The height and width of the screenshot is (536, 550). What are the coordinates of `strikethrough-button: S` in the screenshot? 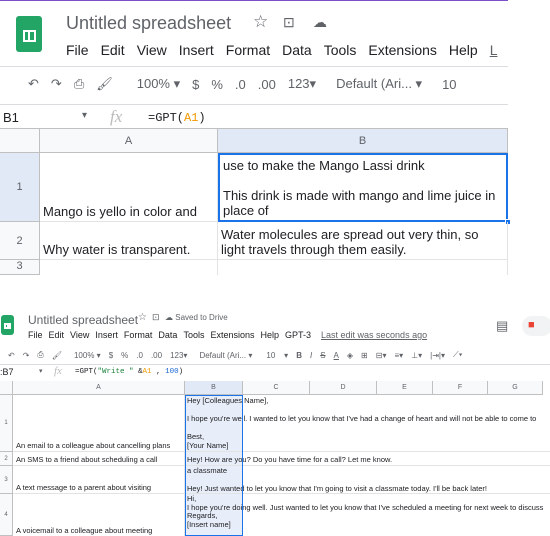 It's located at (322, 355).